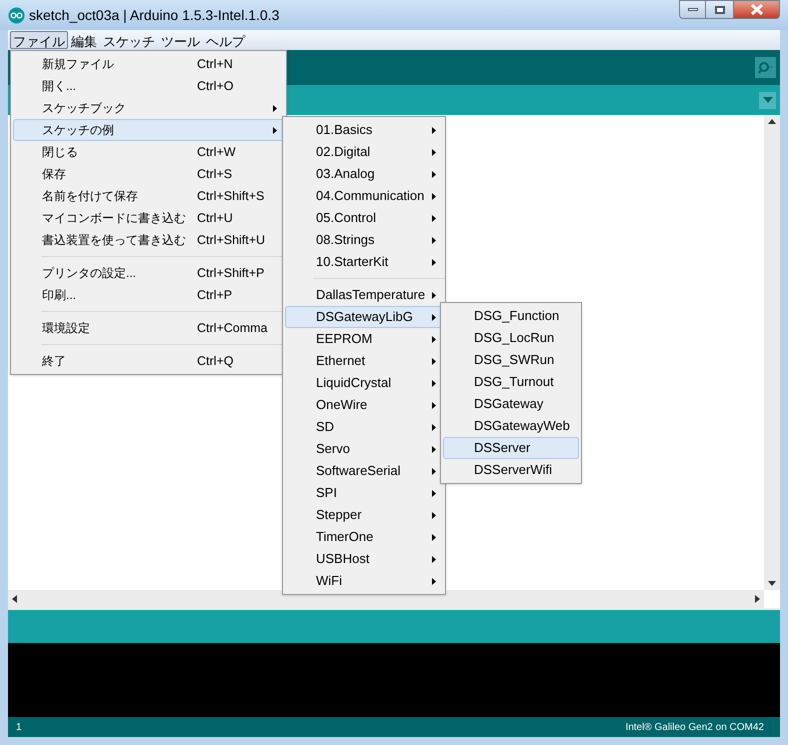 This screenshot has height=745, width=788. I want to click on line-number: 1, so click(19, 727).